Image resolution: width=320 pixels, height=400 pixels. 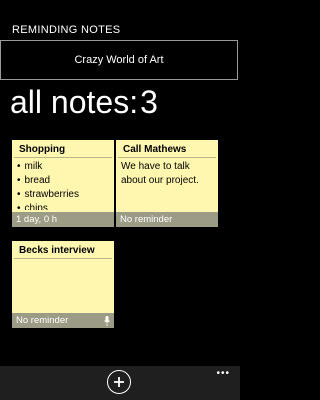 What do you see at coordinates (37, 219) in the screenshot?
I see `reminder-text: 1 day, 0 h` at bounding box center [37, 219].